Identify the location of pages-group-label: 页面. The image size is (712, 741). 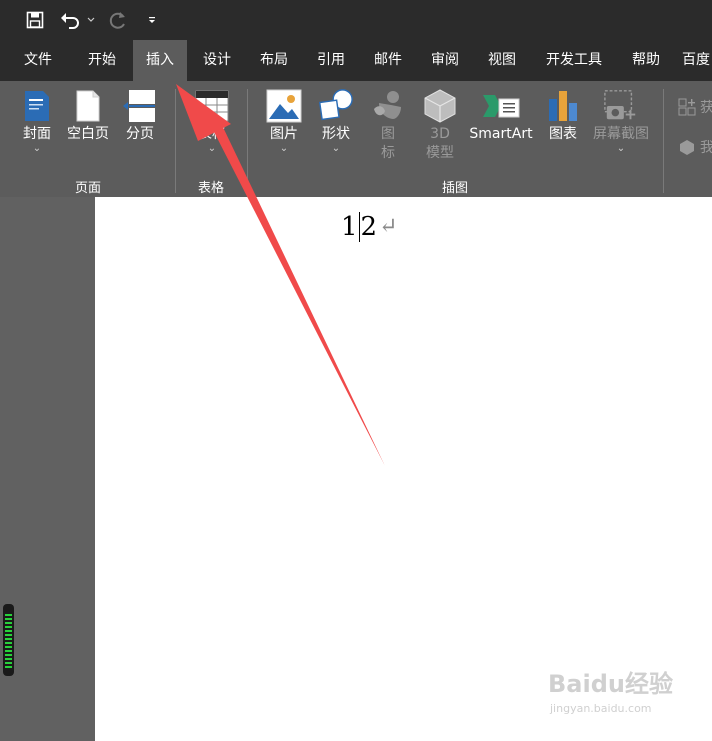
(87, 188).